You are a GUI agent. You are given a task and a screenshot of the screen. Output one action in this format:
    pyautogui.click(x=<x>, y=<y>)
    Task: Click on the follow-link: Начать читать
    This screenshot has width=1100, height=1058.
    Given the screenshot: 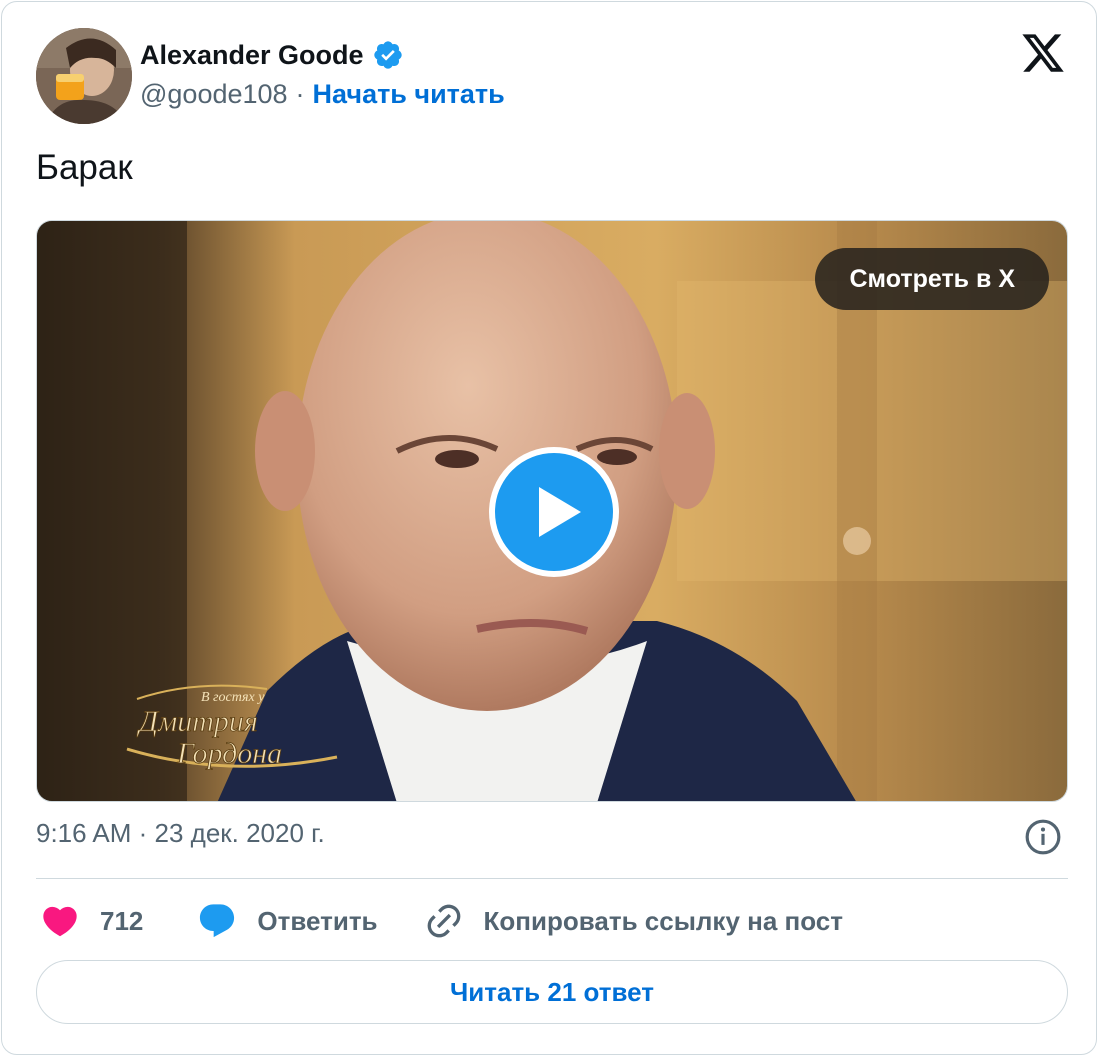 What is the action you would take?
    pyautogui.click(x=409, y=94)
    